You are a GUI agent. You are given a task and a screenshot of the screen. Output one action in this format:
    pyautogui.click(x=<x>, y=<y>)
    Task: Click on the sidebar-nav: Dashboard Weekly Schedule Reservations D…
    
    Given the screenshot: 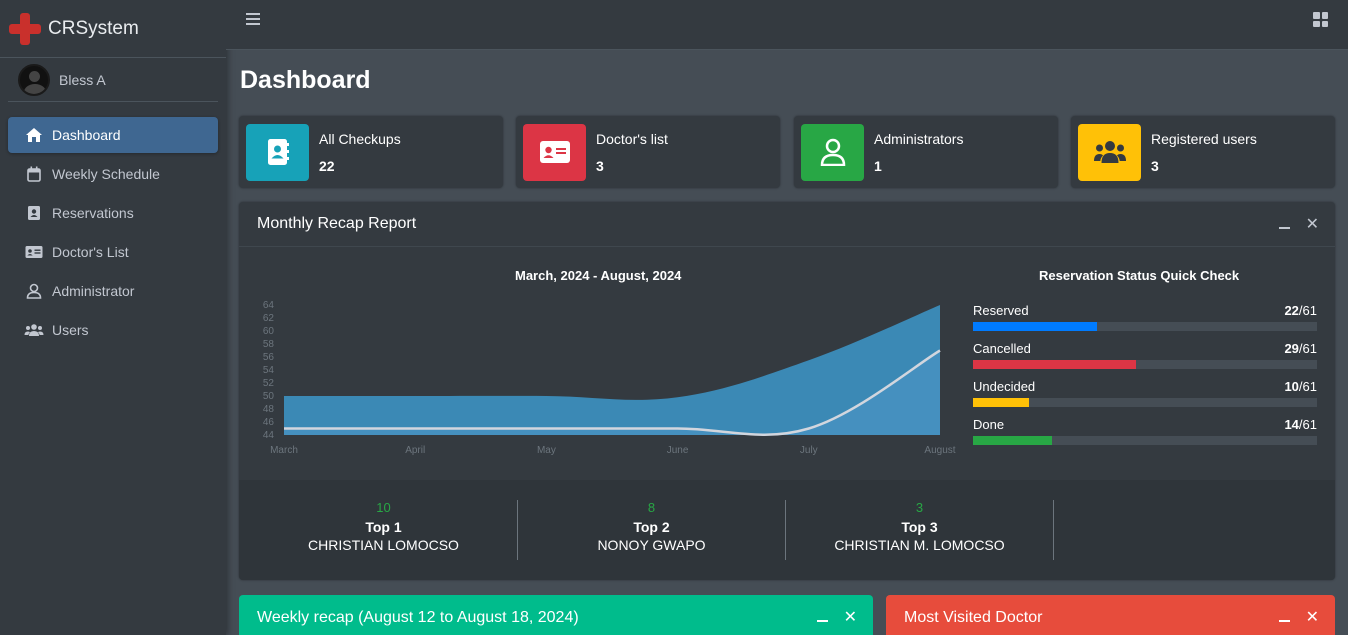 What is the action you would take?
    pyautogui.click(x=113, y=232)
    